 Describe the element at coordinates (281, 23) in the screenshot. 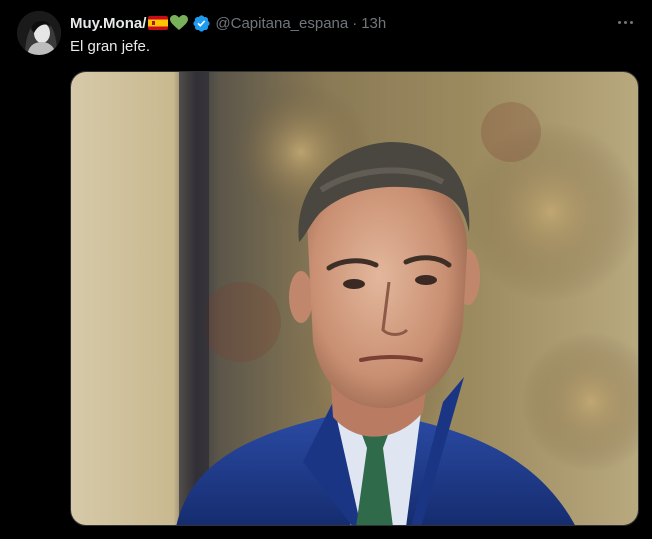

I see `author-handle: @Capitana_espana` at that location.